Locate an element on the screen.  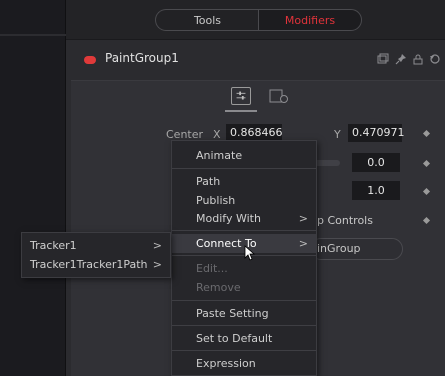
submenu-item-label: Tracker1Tracker1Path is located at coordinates (89, 264).